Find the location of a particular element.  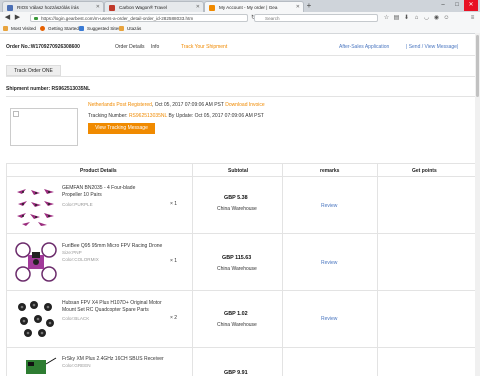

after-sales-link: After-Sales Application is located at coordinates (364, 47).